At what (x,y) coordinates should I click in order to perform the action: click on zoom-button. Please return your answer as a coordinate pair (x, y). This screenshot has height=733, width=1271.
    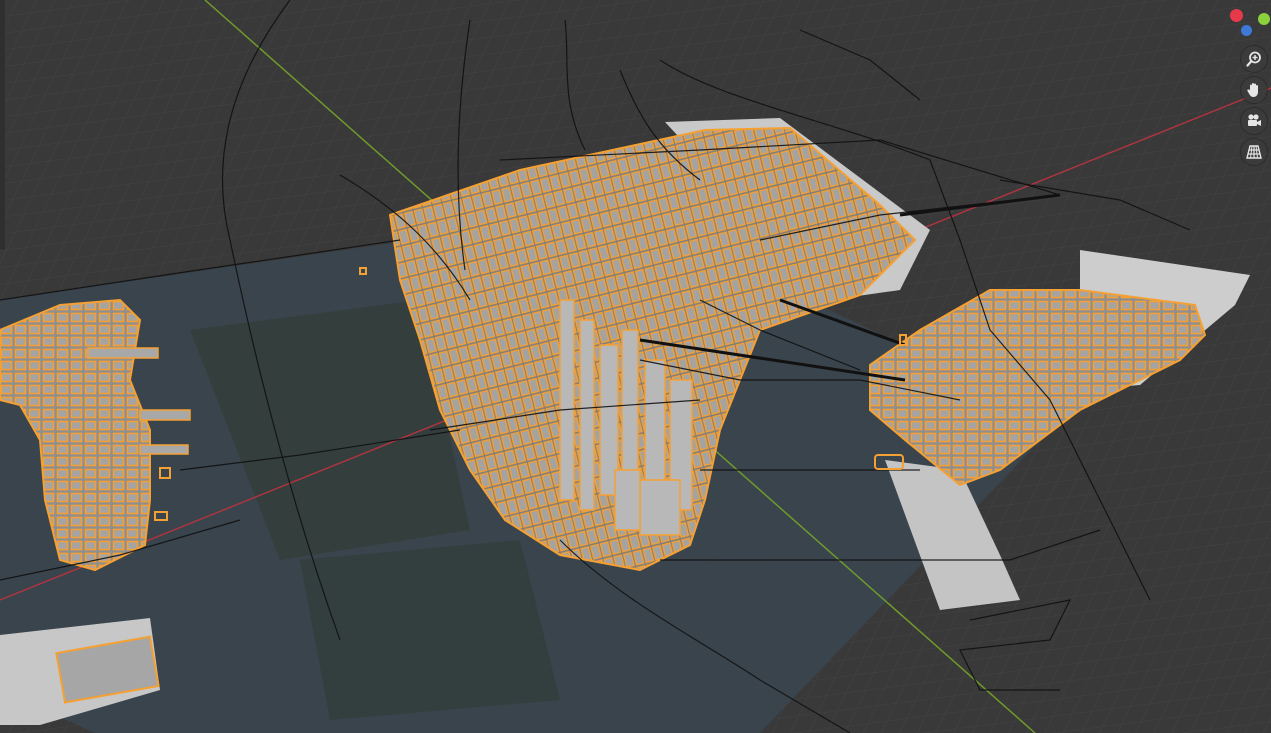
    Looking at the image, I should click on (1254, 59).